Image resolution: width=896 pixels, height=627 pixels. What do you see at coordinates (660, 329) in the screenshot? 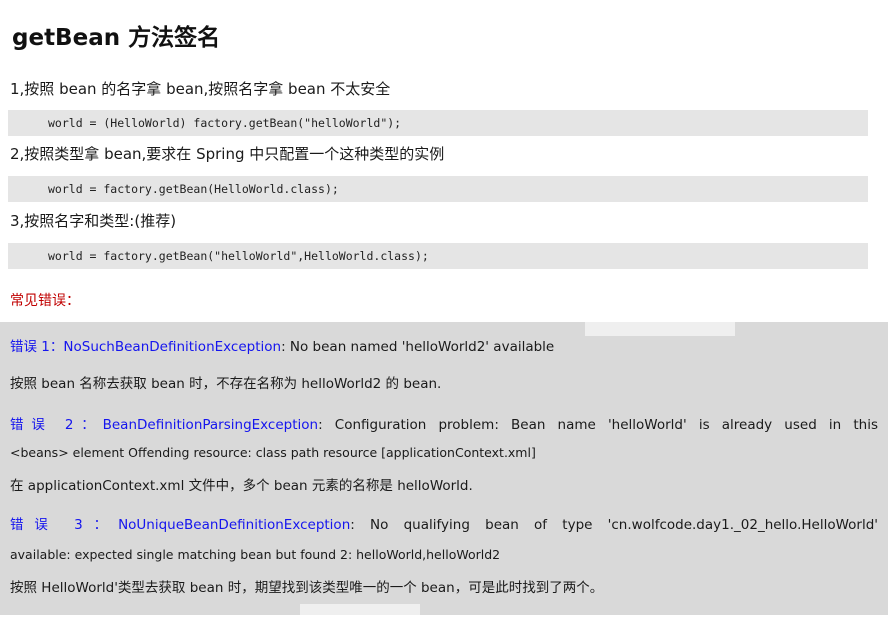
I see `watermark-shape` at bounding box center [660, 329].